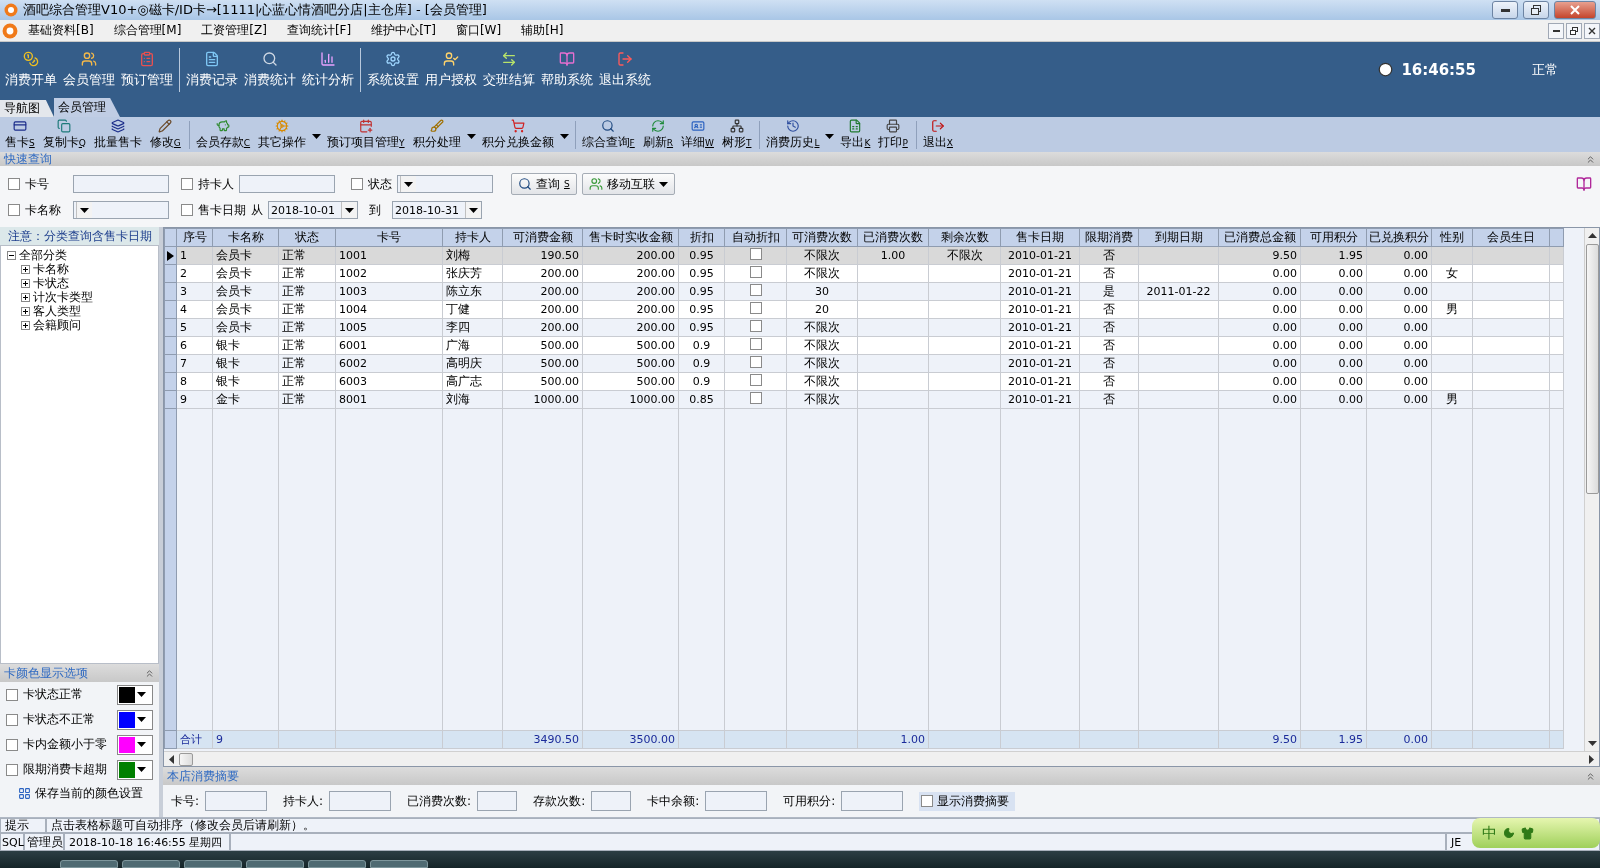 Image resolution: width=1600 pixels, height=868 pixels. What do you see at coordinates (319, 30) in the screenshot?
I see `menu-item: 查询统计[F]` at bounding box center [319, 30].